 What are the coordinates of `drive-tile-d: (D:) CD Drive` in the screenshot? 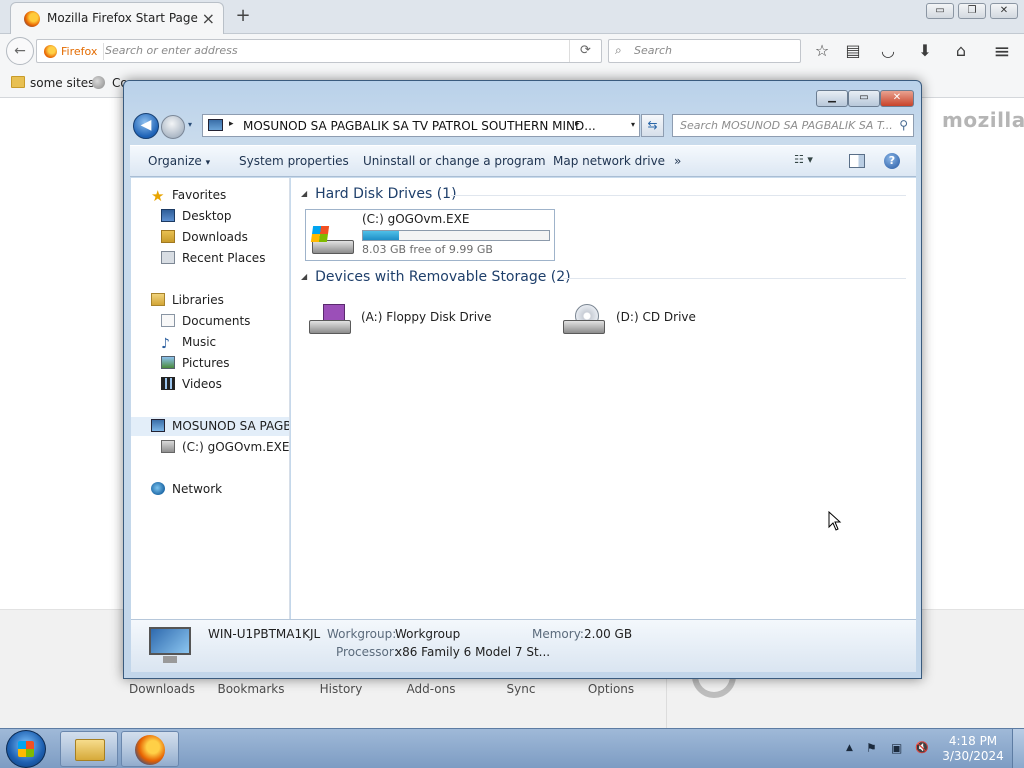 It's located at (651, 319).